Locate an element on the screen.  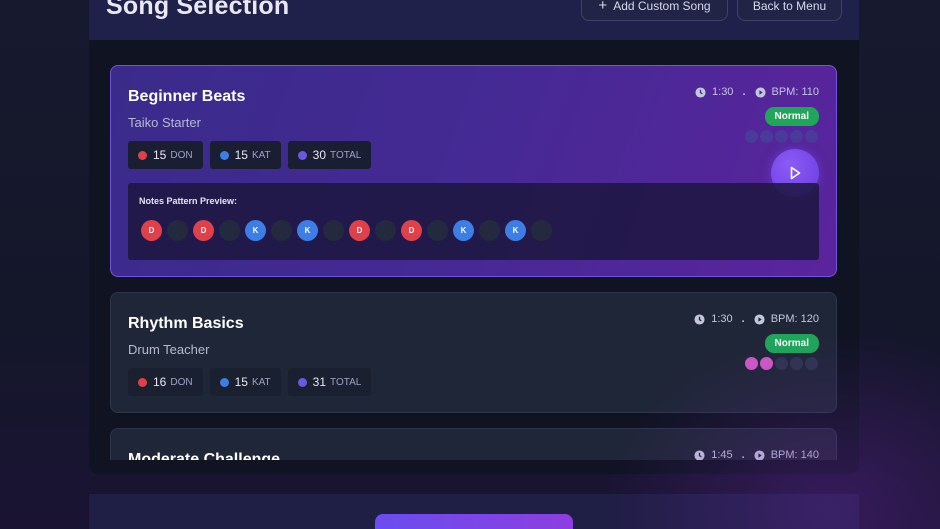
preview-title: Notes Pattern Preview: is located at coordinates (188, 201).